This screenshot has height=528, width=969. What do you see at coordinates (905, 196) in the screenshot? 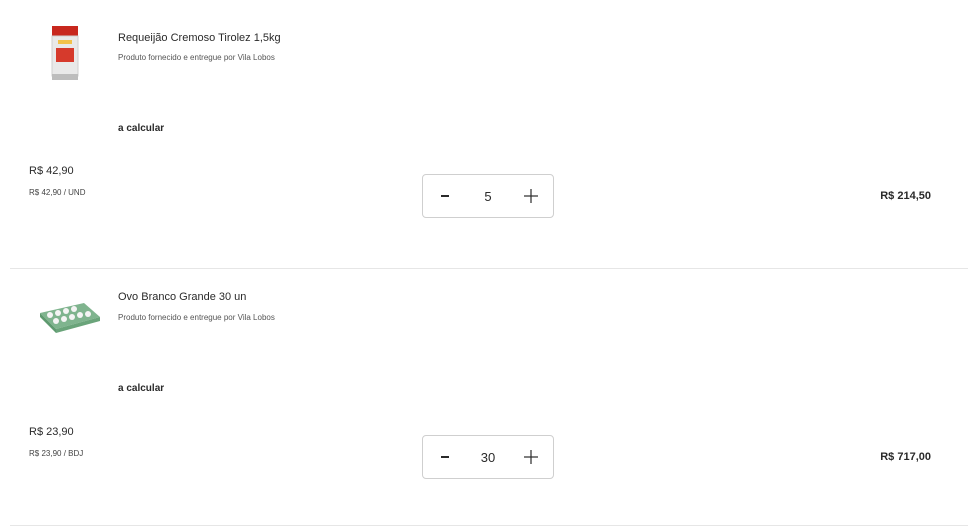
I see `line-total: R$ 214,50` at bounding box center [905, 196].